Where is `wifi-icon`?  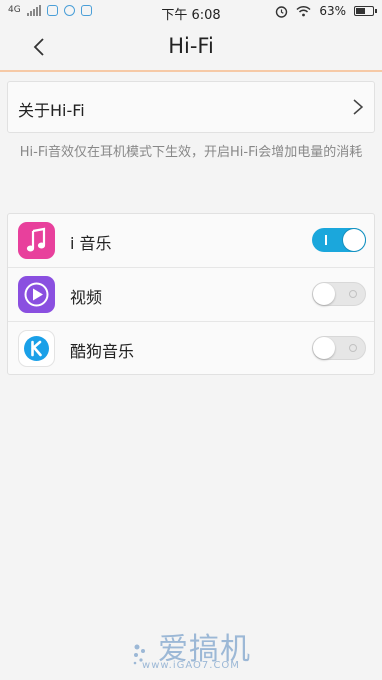
wifi-icon is located at coordinates (303, 11).